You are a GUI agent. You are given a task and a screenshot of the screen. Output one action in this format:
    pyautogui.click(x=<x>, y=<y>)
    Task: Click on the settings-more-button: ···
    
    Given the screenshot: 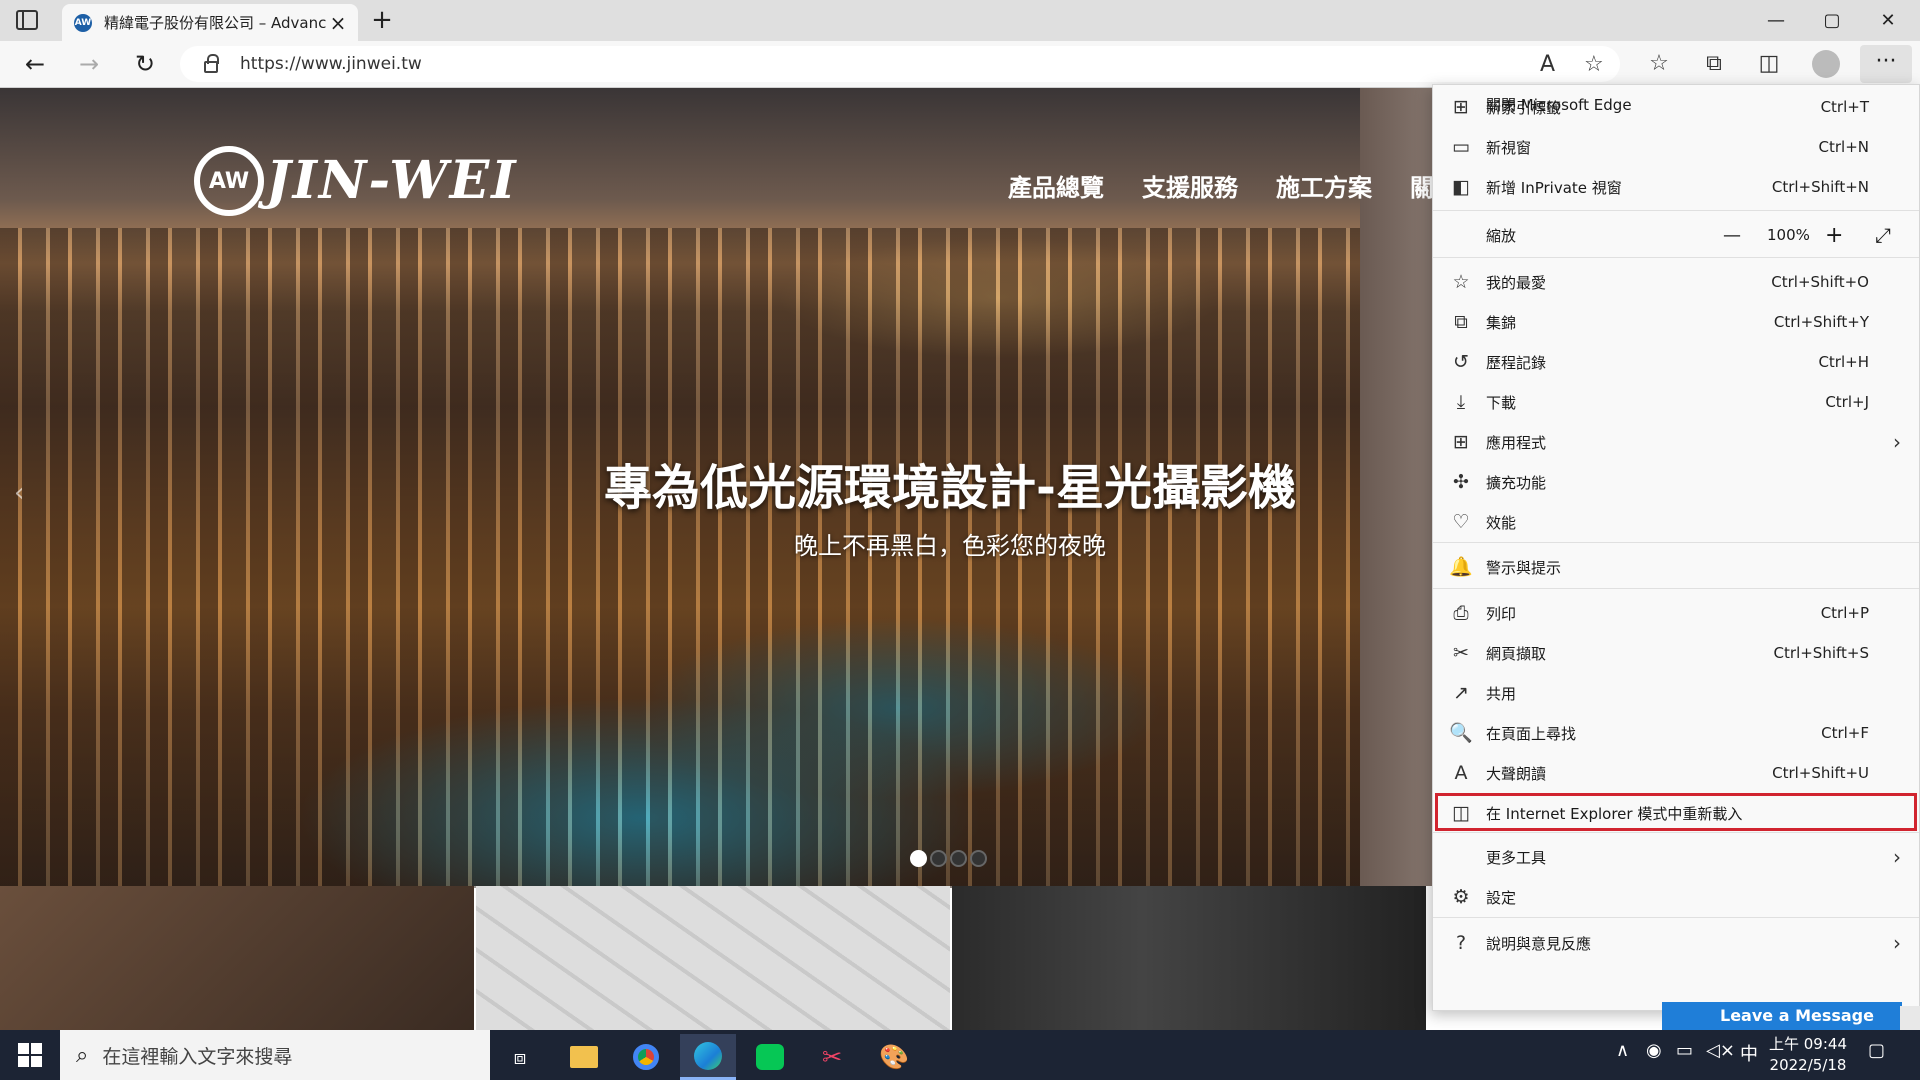 What is the action you would take?
    pyautogui.click(x=1886, y=64)
    